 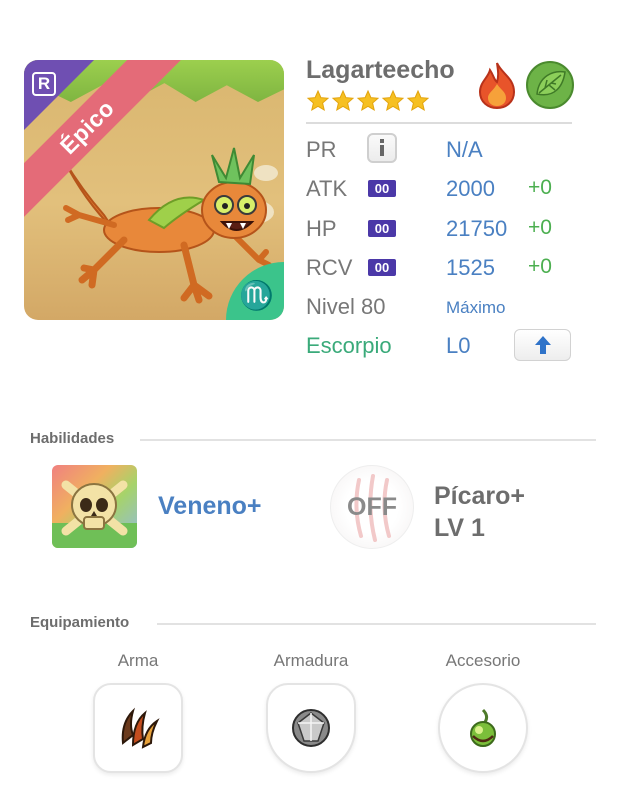 I want to click on stat-row-atk: ATK 00 2000 +0, so click(x=441, y=191).